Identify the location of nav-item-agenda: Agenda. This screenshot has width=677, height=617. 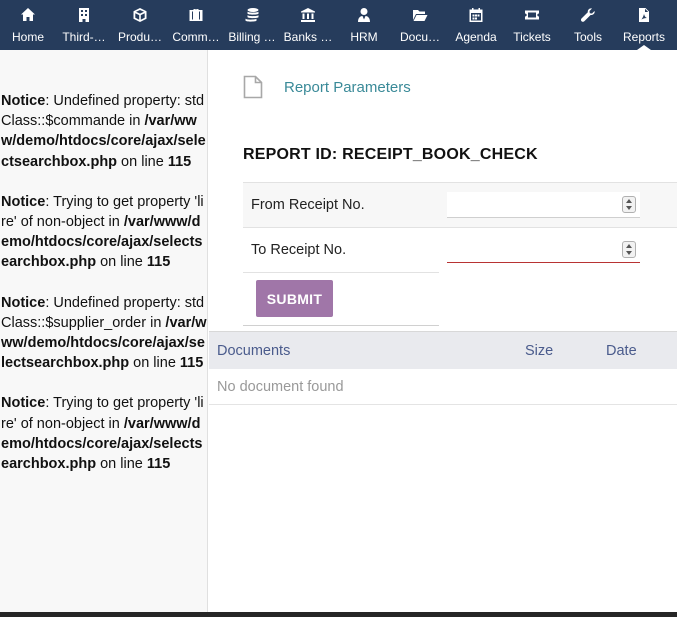
(476, 25).